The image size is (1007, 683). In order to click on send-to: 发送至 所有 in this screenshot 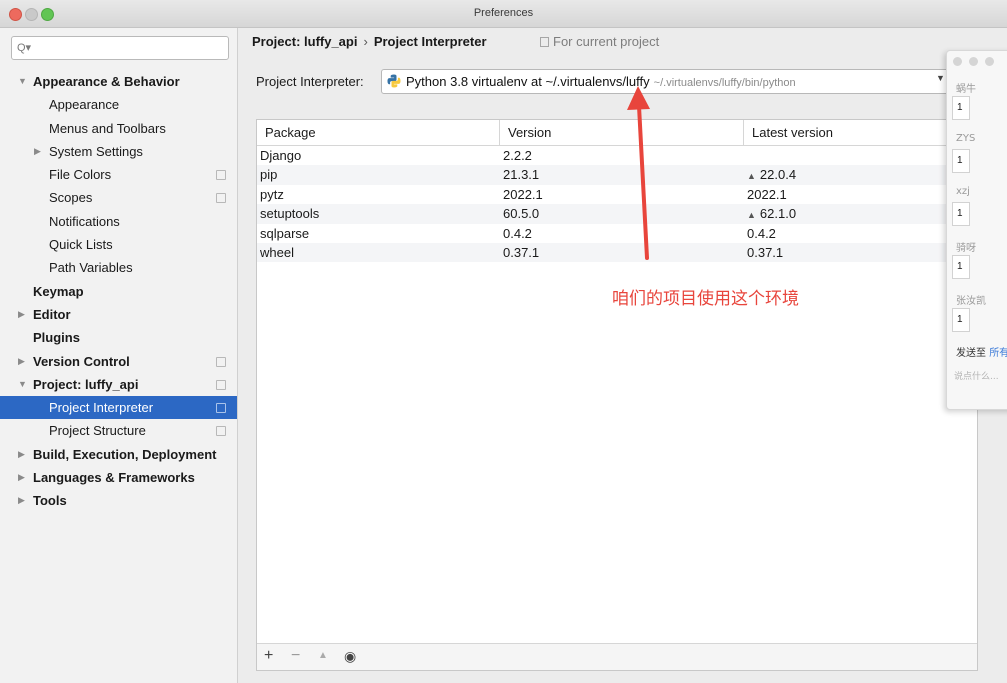, I will do `click(981, 351)`.